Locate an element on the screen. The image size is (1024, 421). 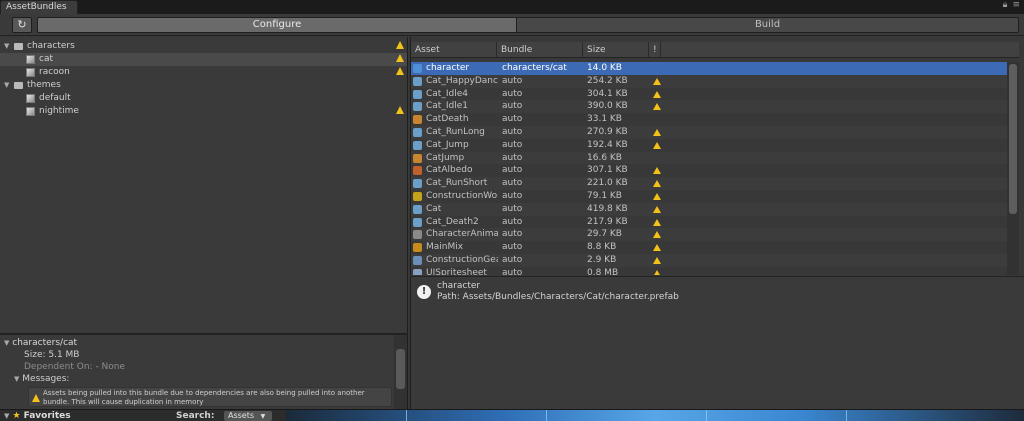
tree-item-nightime: nightime is located at coordinates (203, 111).